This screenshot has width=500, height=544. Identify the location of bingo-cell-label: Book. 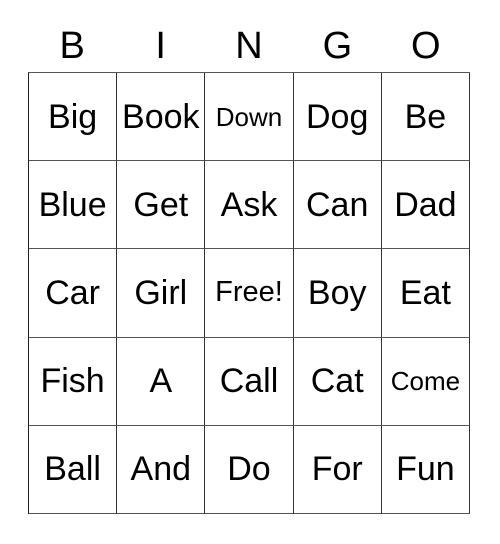
(161, 116).